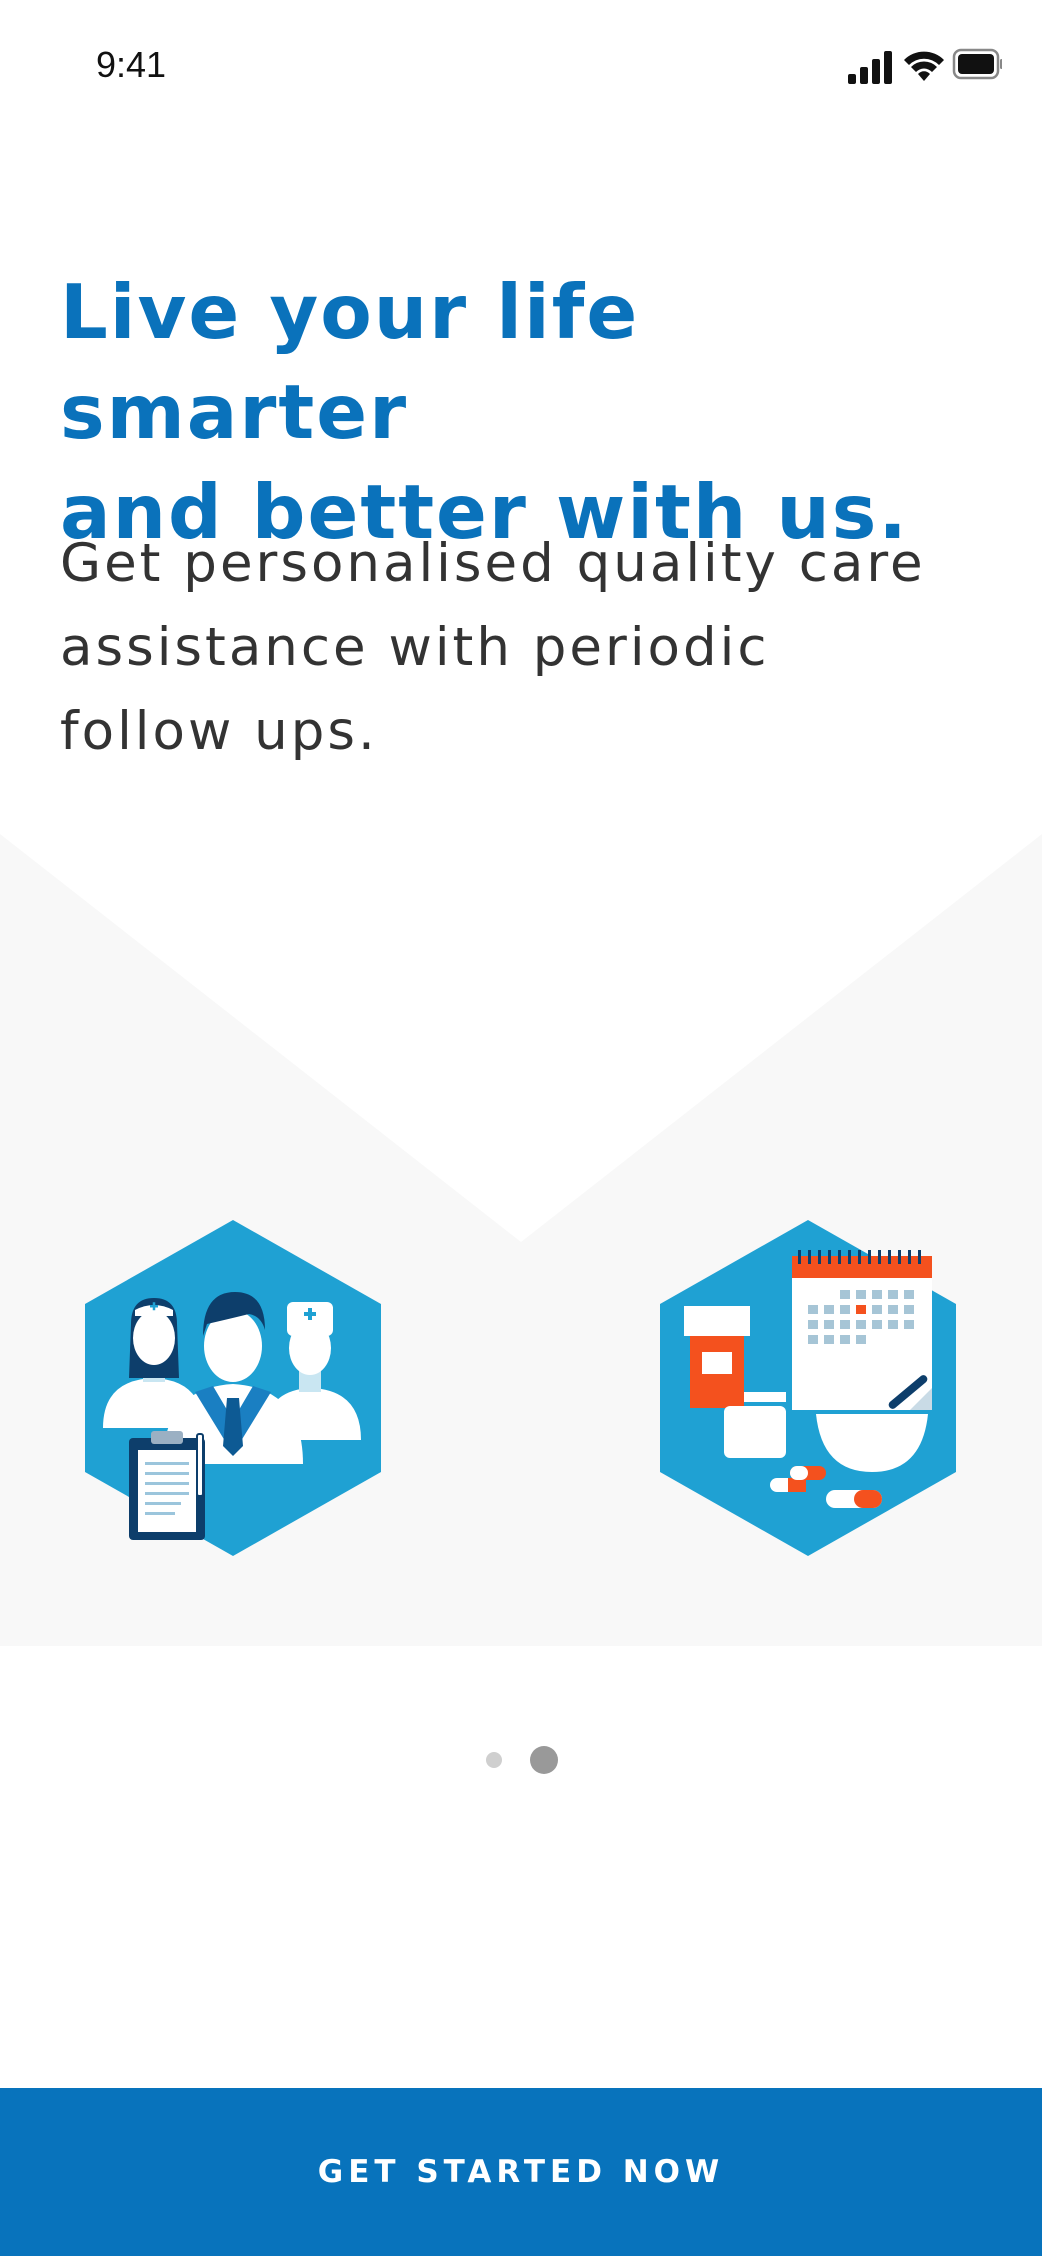 Image resolution: width=1042 pixels, height=2256 pixels. Describe the element at coordinates (415, 647) in the screenshot. I see `subtitle-line-2: assistance with periodic` at that location.